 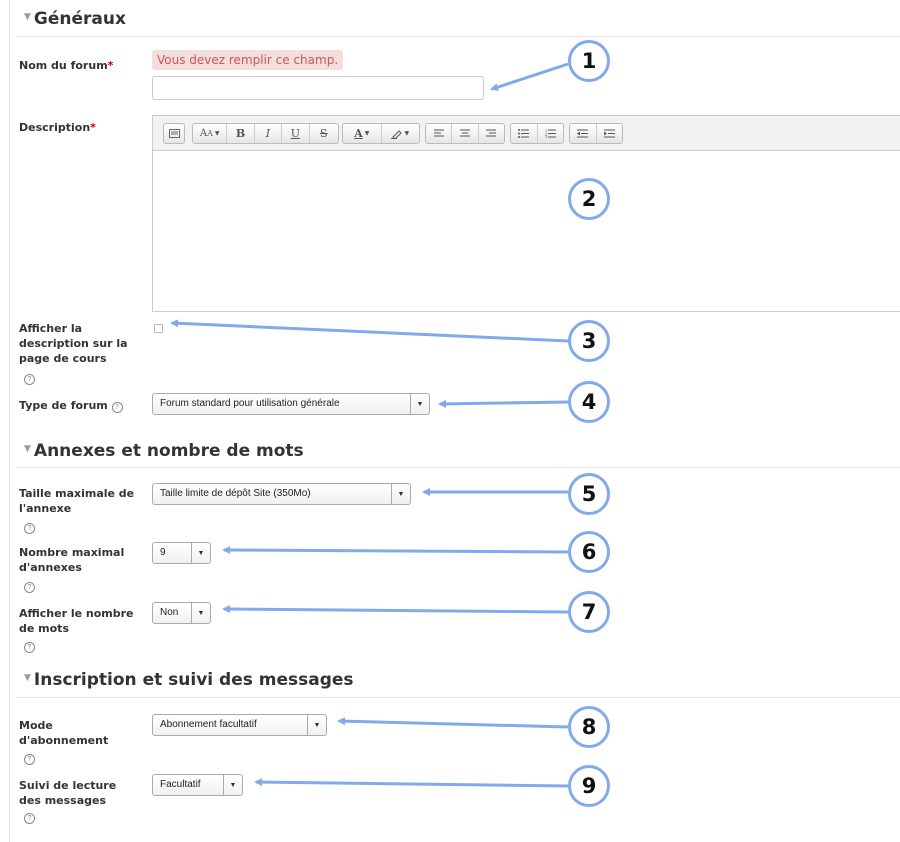 What do you see at coordinates (589, 494) in the screenshot?
I see `callout-5: 5` at bounding box center [589, 494].